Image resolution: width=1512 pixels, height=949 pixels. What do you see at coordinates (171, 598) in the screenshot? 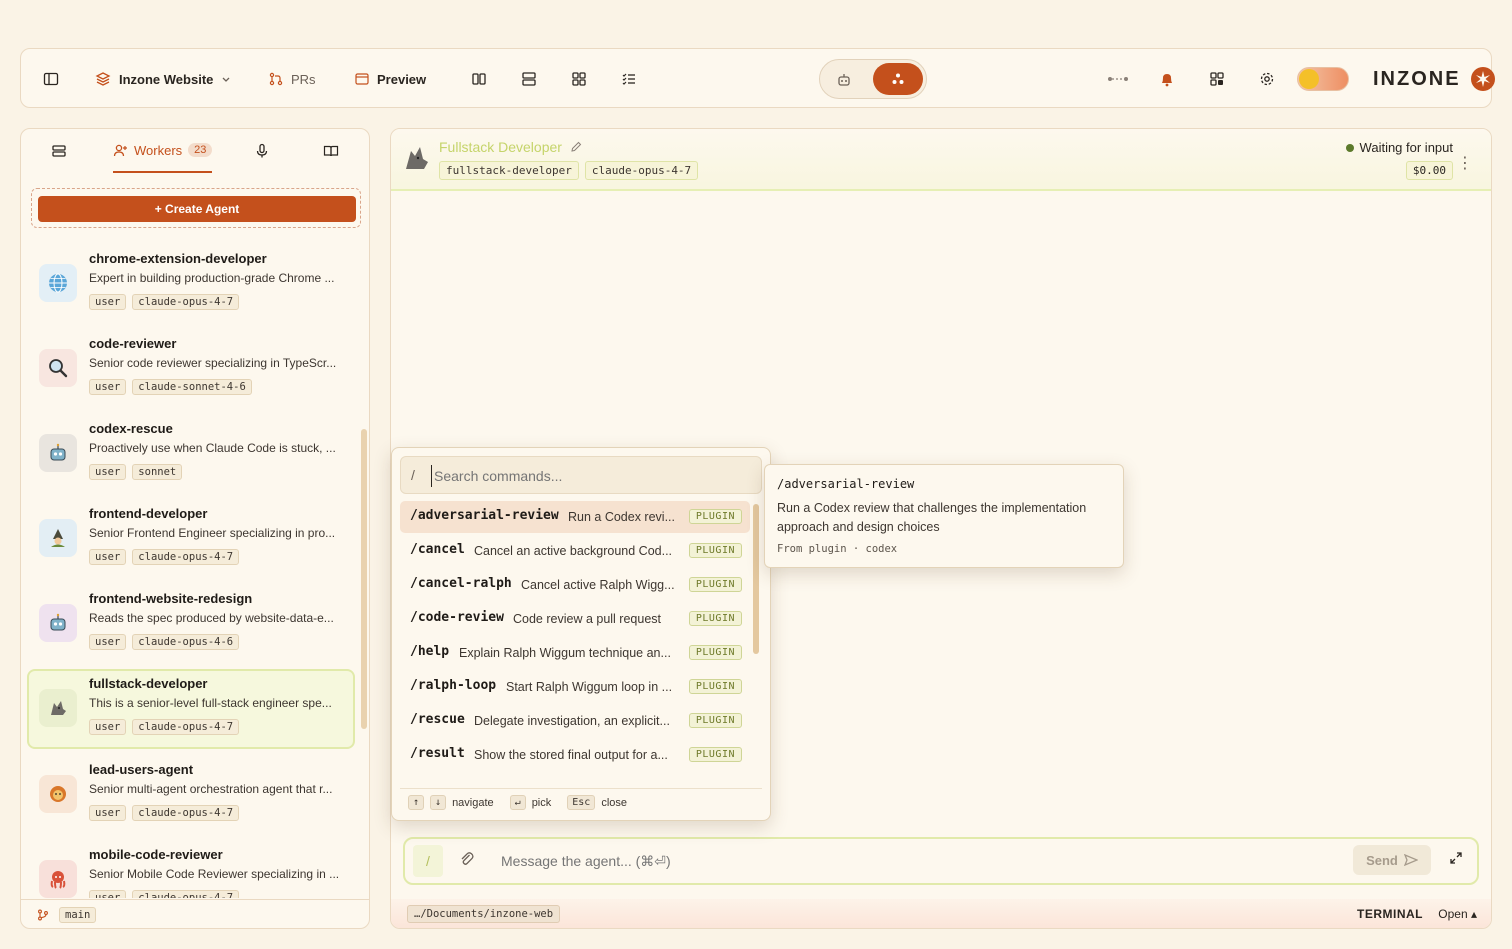
I see `agent-name: frontend-website-redesign` at bounding box center [171, 598].